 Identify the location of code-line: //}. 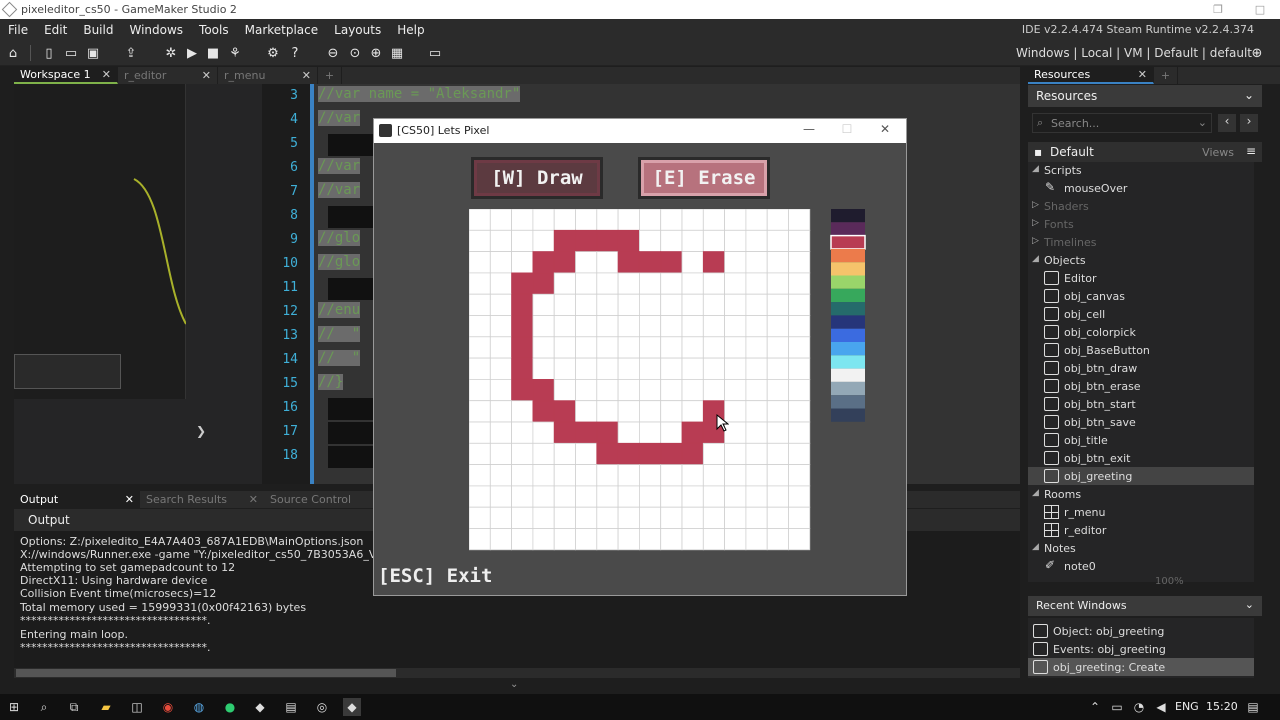
(331, 382).